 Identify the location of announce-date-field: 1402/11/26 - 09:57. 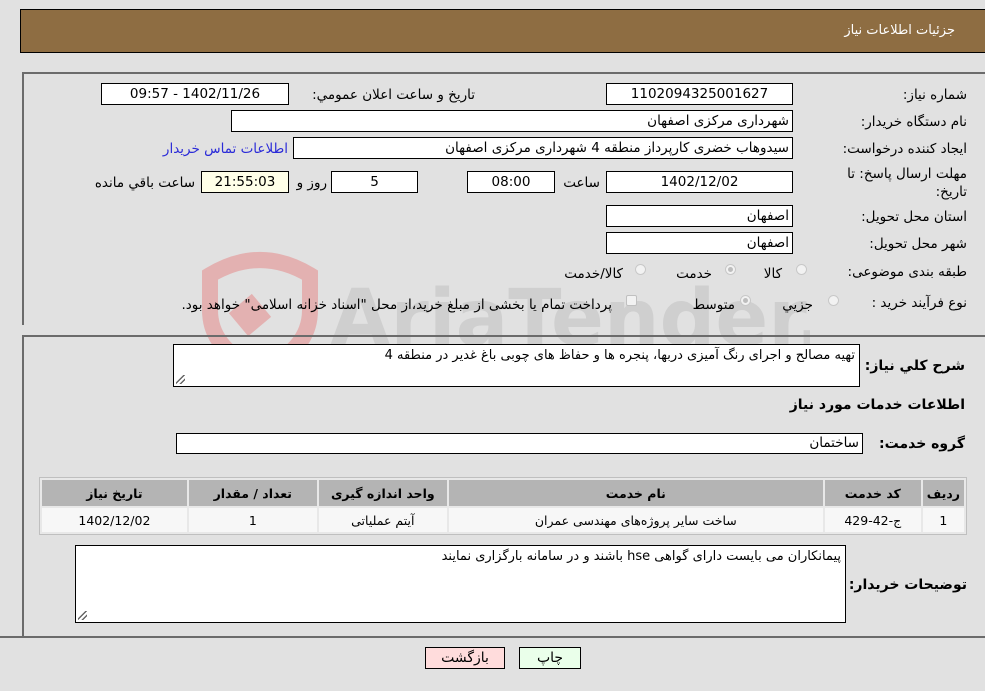
(195, 94).